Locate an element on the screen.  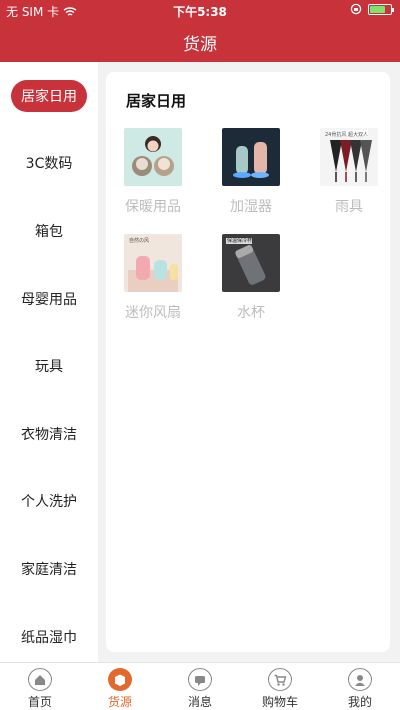
sidebar-item-label: 衣物清洁 is located at coordinates (49, 434).